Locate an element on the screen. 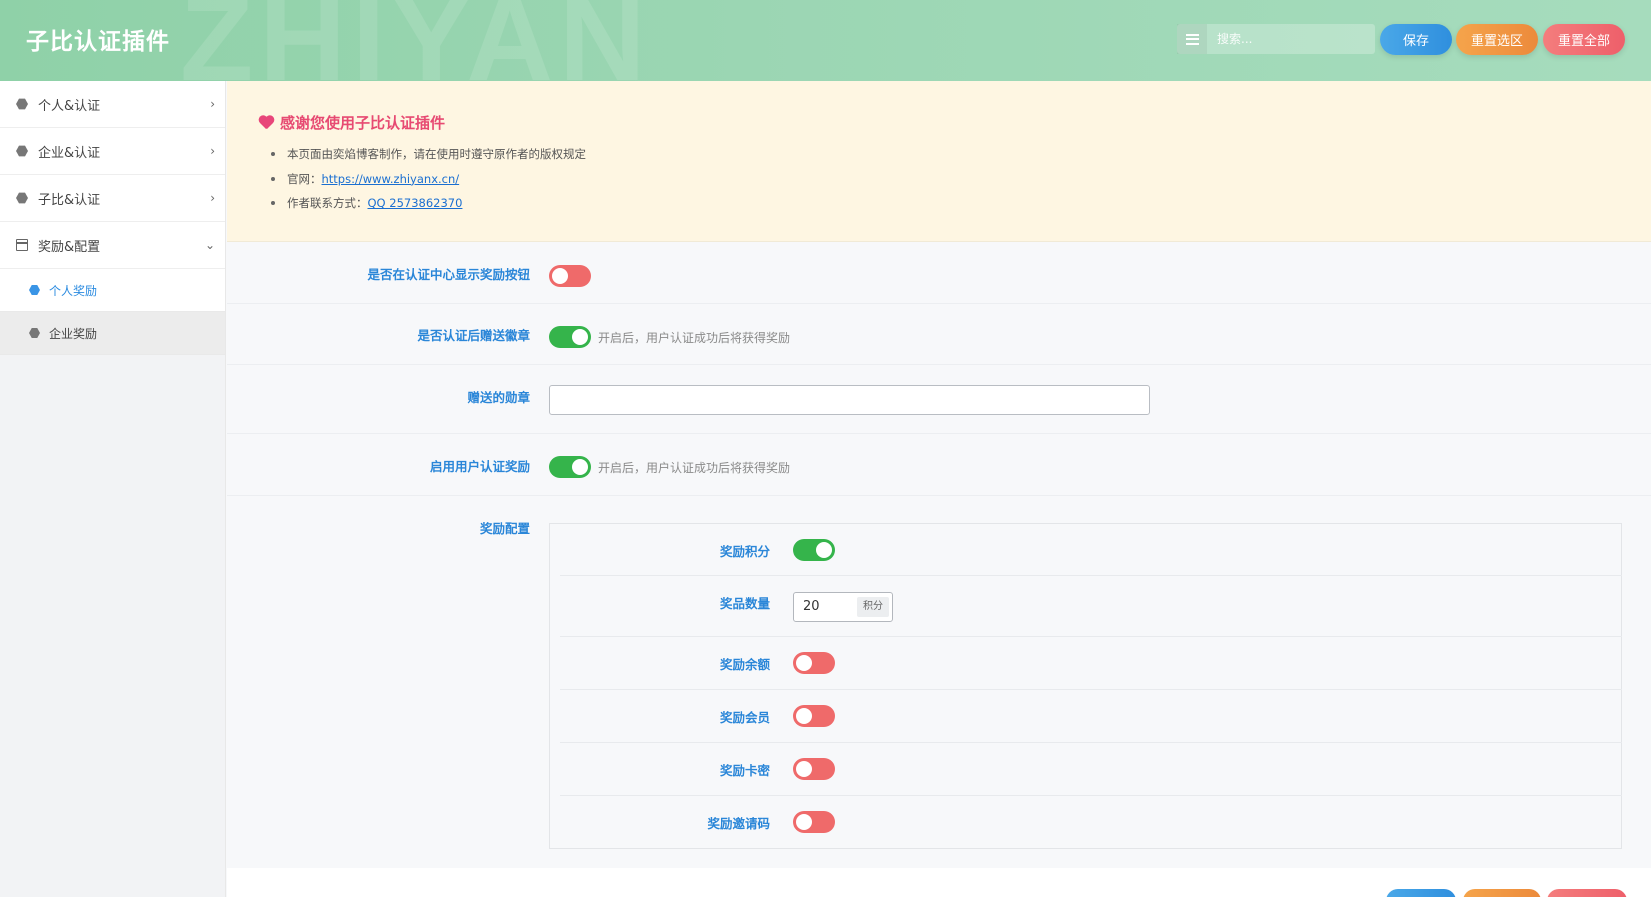  search-box is located at coordinates (1276, 39).